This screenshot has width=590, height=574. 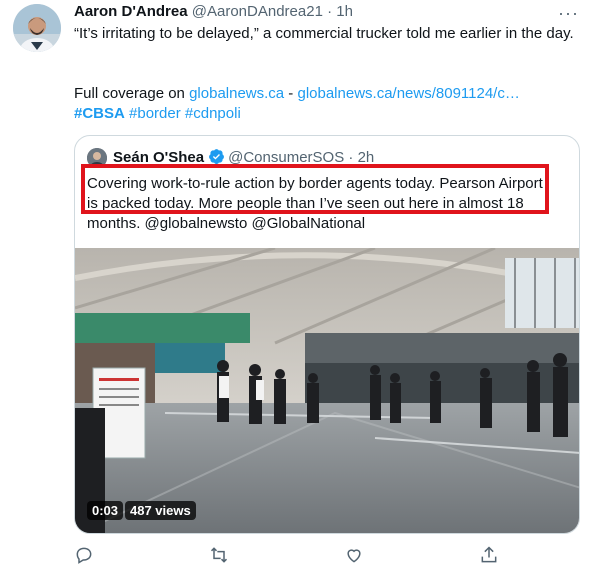 I want to click on avatar, so click(x=37, y=28).